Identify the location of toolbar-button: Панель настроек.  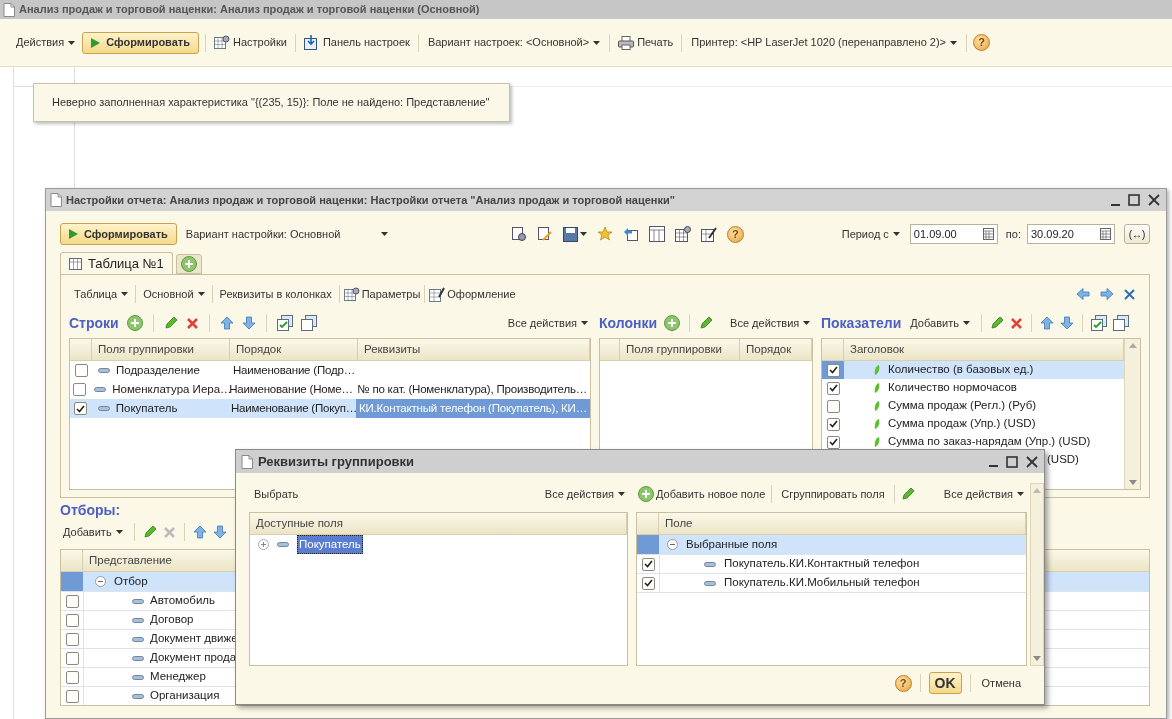
(356, 42).